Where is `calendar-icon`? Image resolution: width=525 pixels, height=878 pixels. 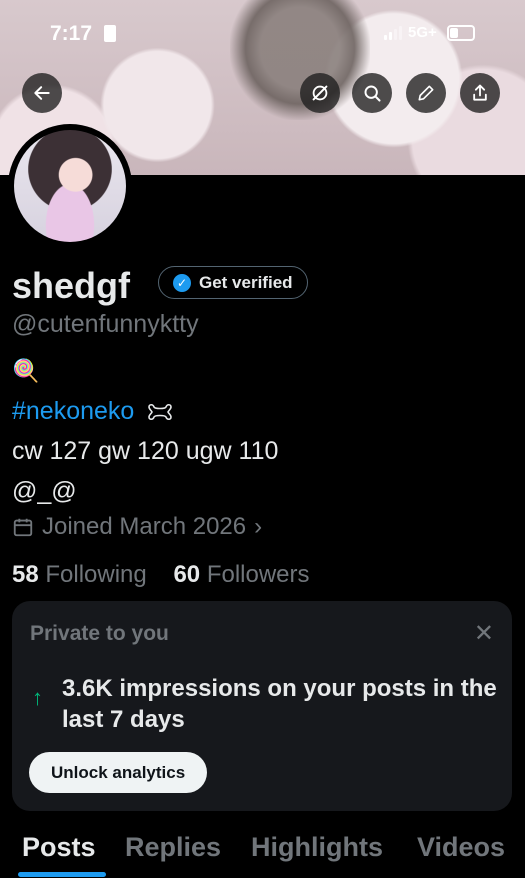
calendar-icon is located at coordinates (23, 527).